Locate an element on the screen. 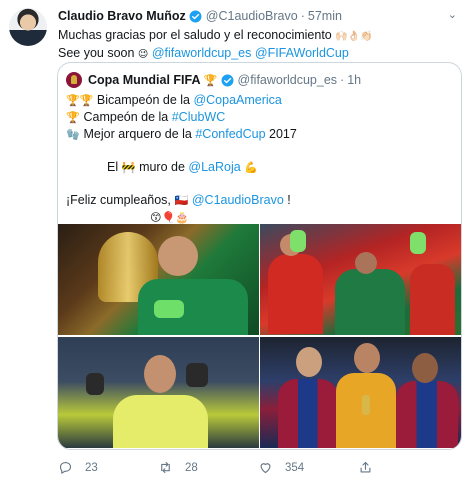 Image resolution: width=471 pixels, height=481 pixels. mention-link-fifaworldcup-es: @fifaworldcup_es is located at coordinates (202, 53).